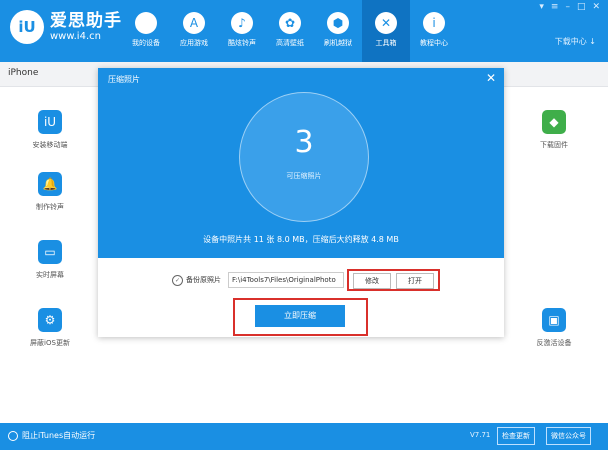  Describe the element at coordinates (575, 41) in the screenshot. I see `download-center-button: 下载中心 ↓` at that location.